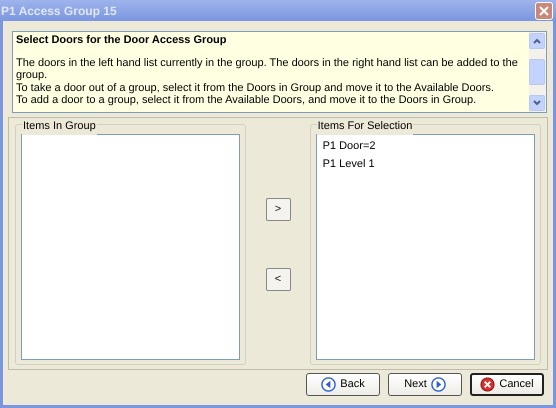  What do you see at coordinates (267, 69) in the screenshot?
I see `info-text: The doors in the left hand list currently in the group. The doors in the right hand list can be added to the group.` at bounding box center [267, 69].